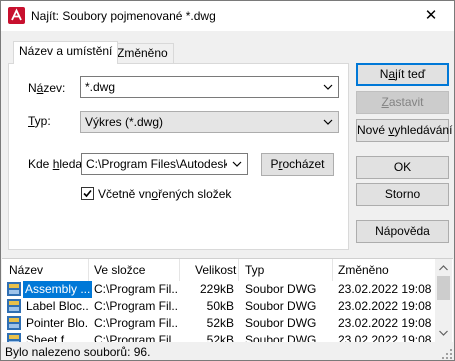 This screenshot has height=361, width=455. Describe the element at coordinates (216, 289) in the screenshot. I see `size-cell: 229kB` at that location.